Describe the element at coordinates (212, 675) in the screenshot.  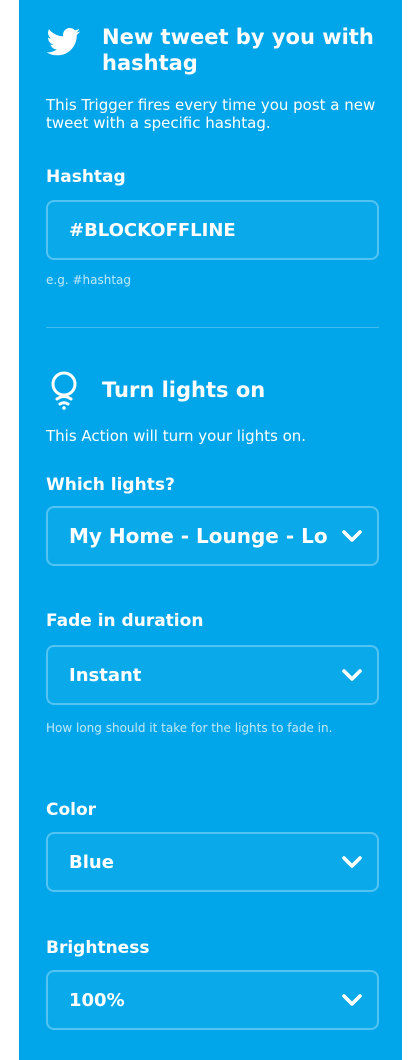
I see `fade-duration-select: Instant` at that location.